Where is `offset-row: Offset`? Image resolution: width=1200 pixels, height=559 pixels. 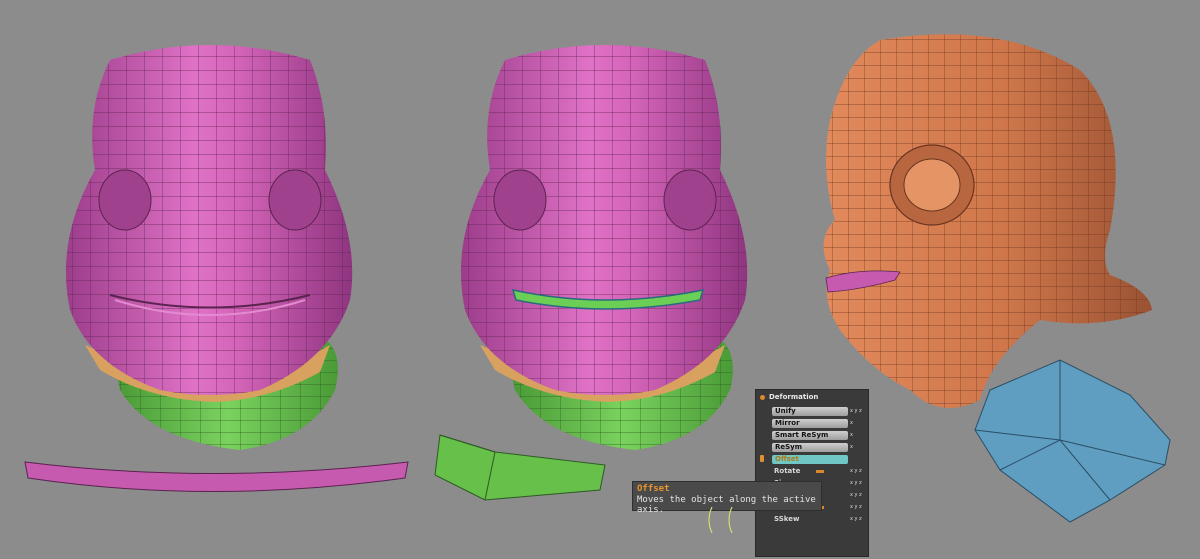
offset-row: Offset is located at coordinates (812, 459).